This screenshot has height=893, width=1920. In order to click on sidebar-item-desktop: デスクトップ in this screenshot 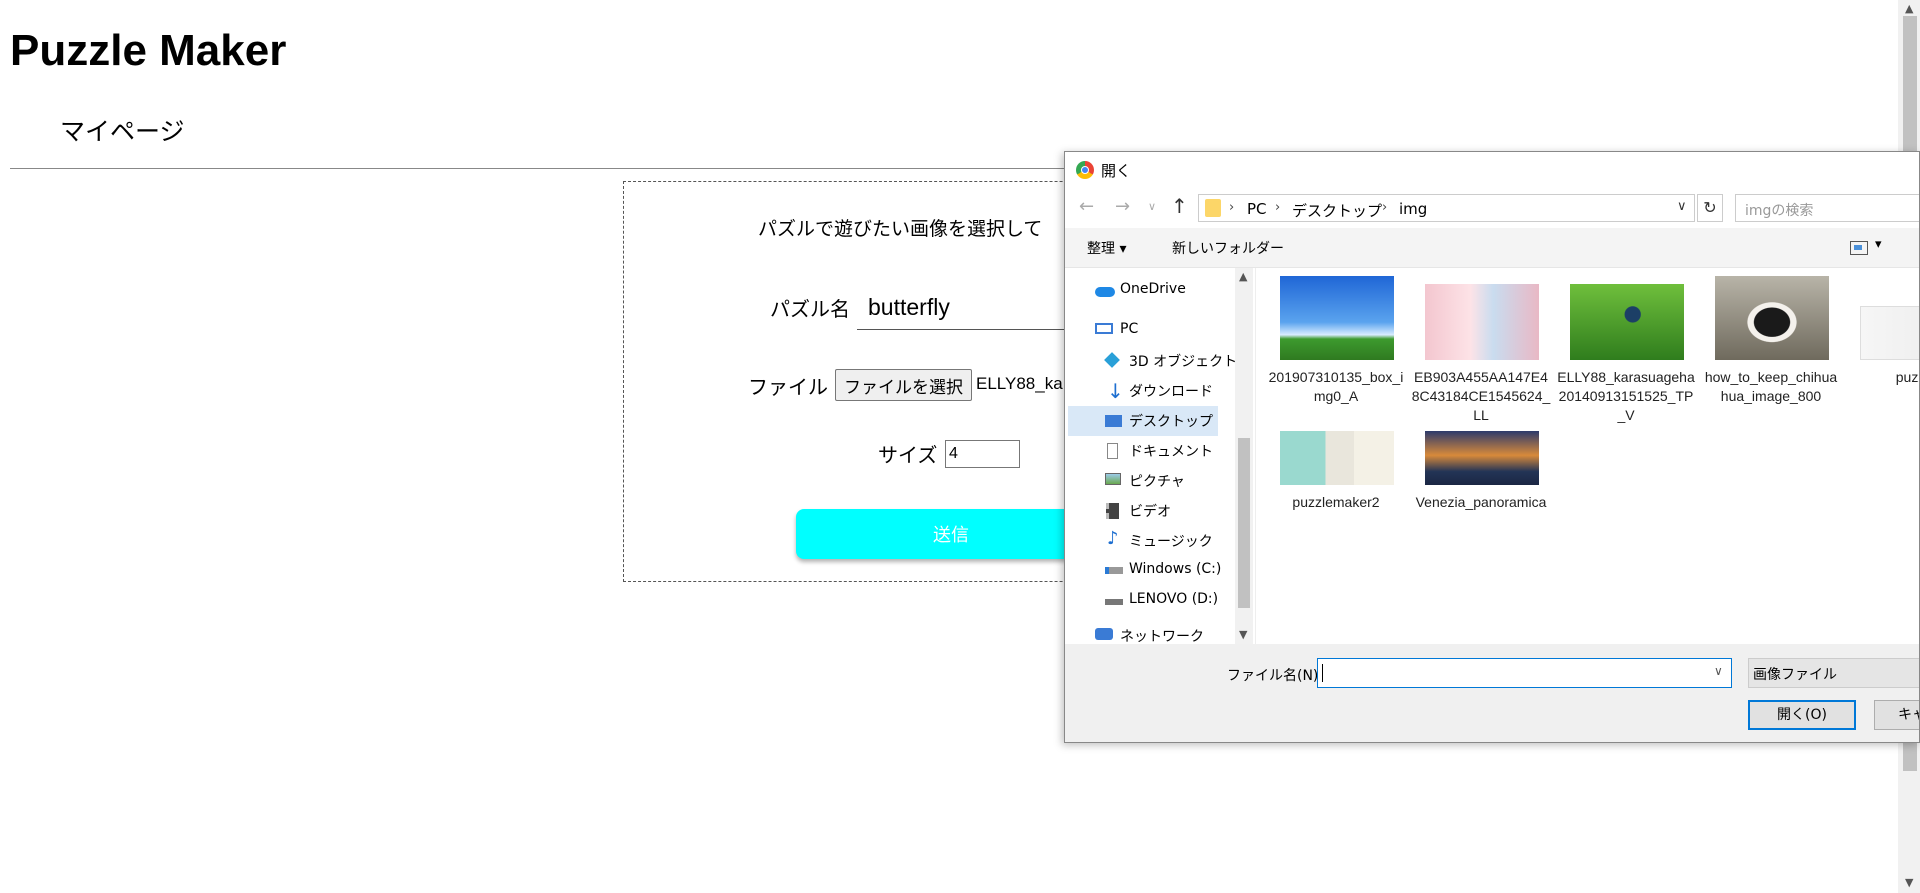, I will do `click(1143, 421)`.